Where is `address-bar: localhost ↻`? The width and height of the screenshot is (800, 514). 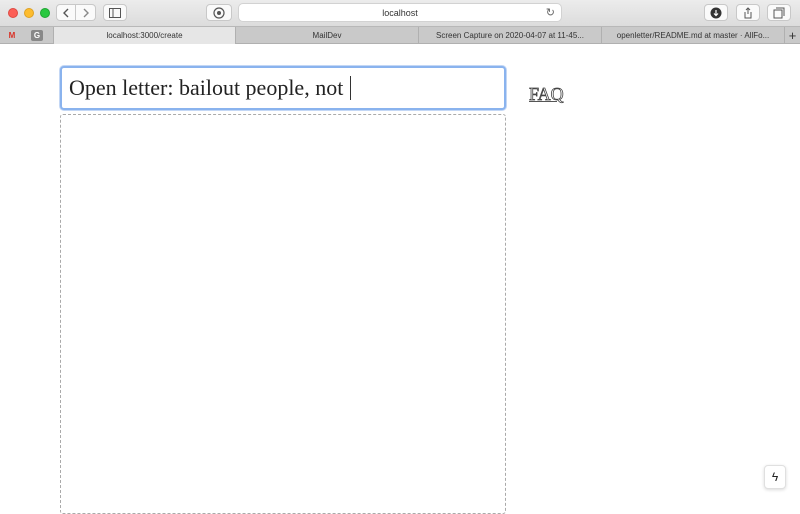
address-bar: localhost ↻ is located at coordinates (400, 12).